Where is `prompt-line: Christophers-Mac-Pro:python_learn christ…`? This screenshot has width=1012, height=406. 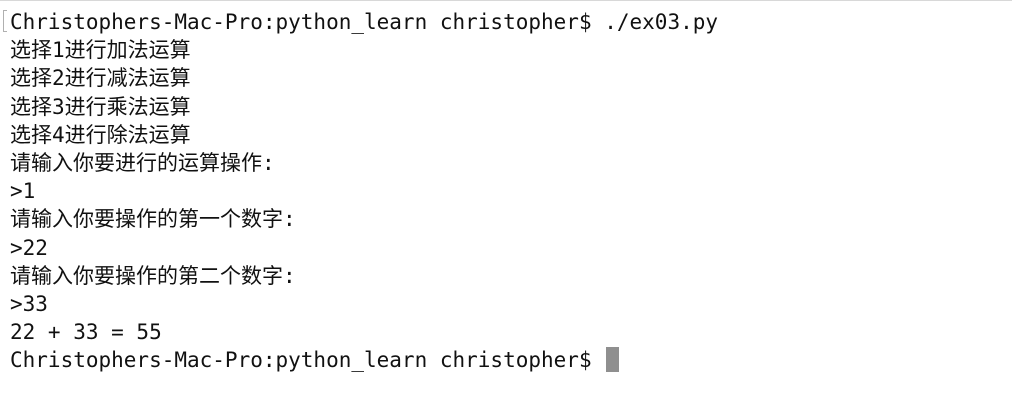 prompt-line: Christophers-Mac-Pro:python_learn christ… is located at coordinates (364, 360).